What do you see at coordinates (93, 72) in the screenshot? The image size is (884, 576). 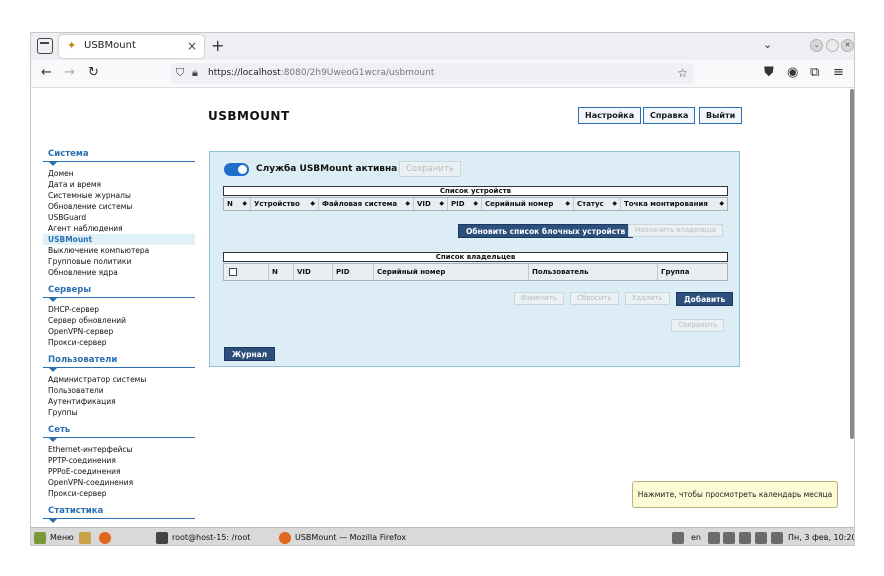 I see `reload-icon: ↻` at bounding box center [93, 72].